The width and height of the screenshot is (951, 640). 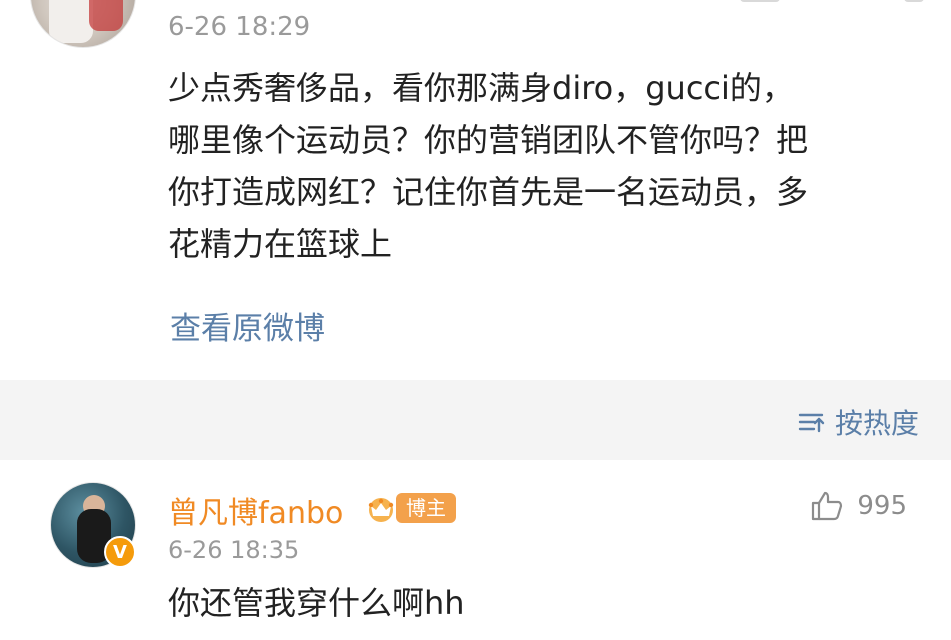 I want to click on sort-label: 按热度, so click(x=876, y=423).